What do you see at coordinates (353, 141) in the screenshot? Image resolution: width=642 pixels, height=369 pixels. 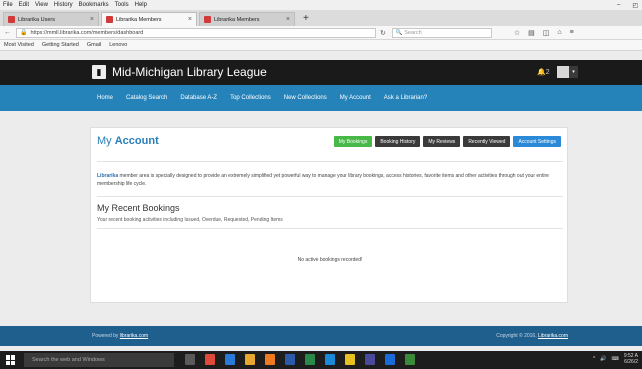 I see `my-bookings-button: My Bookings` at bounding box center [353, 141].